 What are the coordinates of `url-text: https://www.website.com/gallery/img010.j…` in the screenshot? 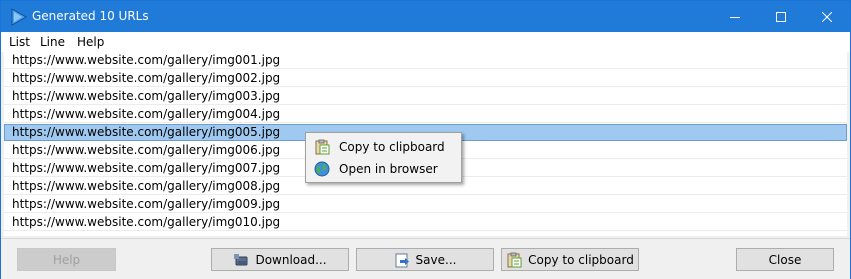 It's located at (146, 222).